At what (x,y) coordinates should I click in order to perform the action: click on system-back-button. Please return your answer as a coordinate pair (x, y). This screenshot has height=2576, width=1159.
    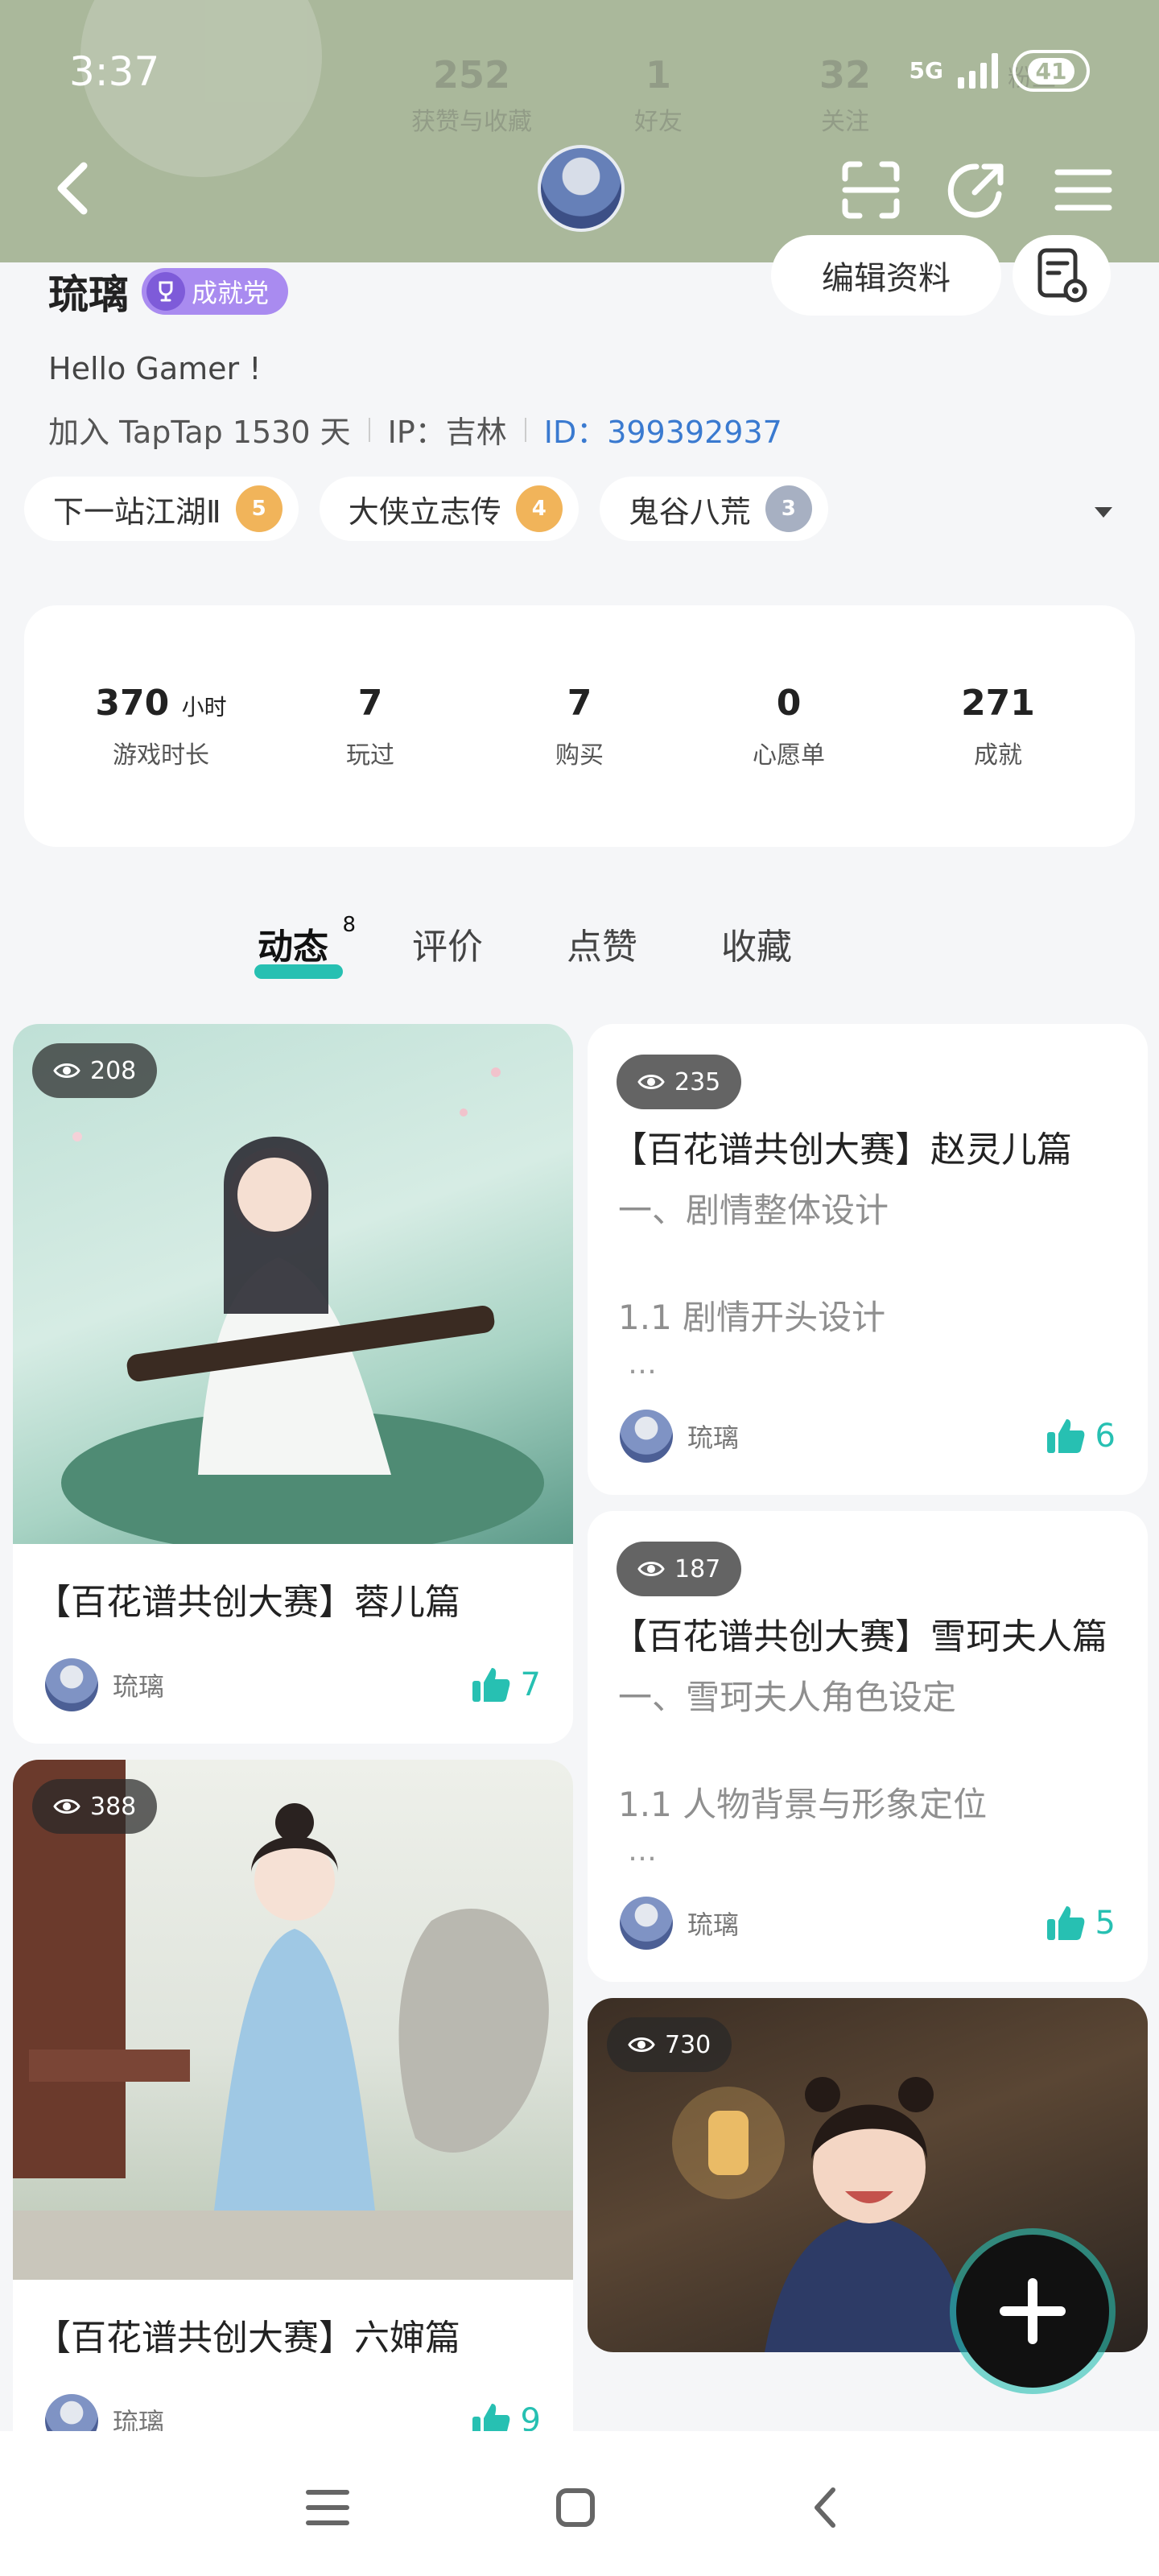
    Looking at the image, I should click on (825, 2507).